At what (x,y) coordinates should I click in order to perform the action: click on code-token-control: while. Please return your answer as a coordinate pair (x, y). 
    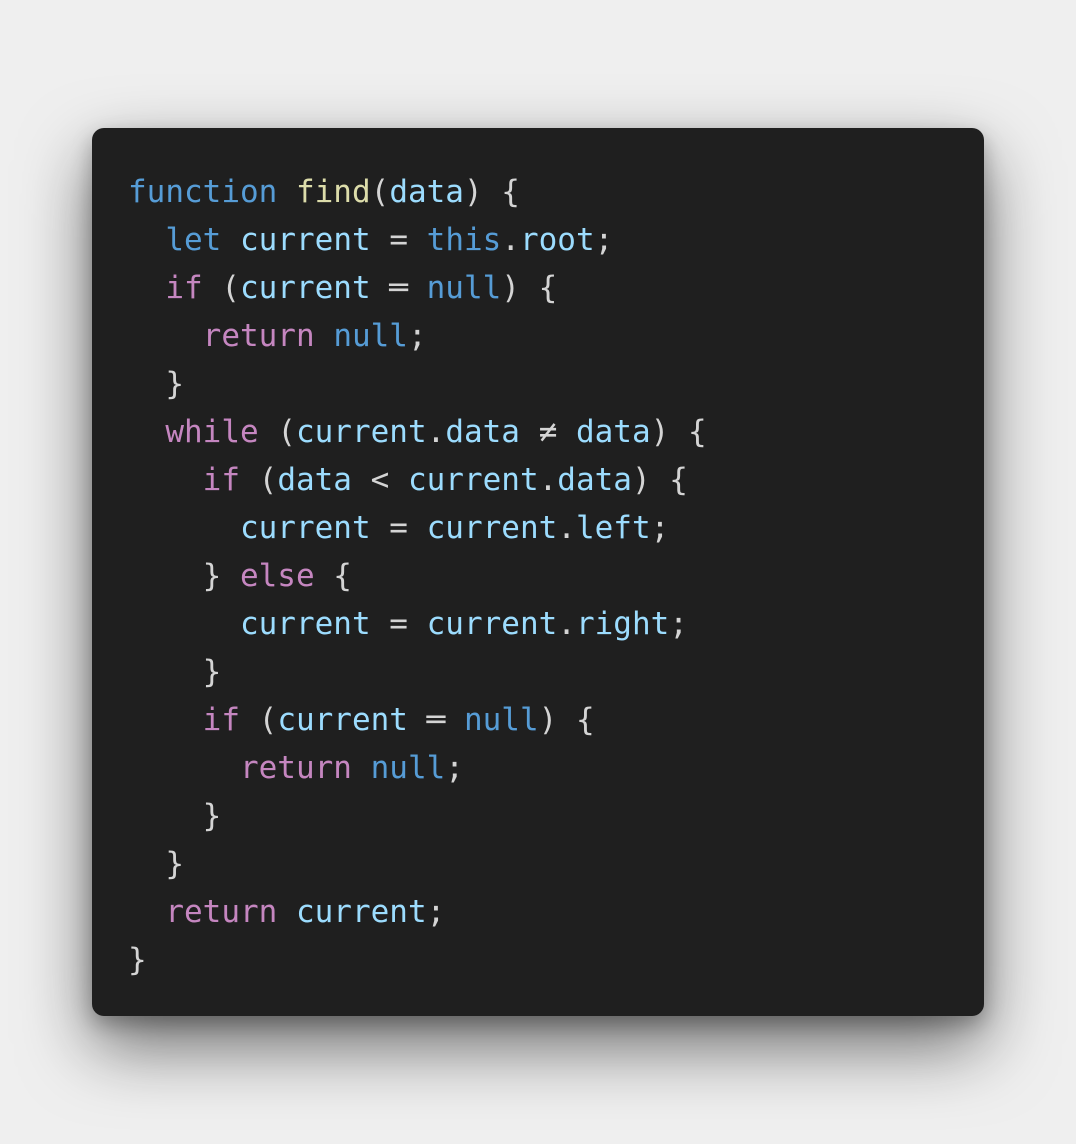
    Looking at the image, I should click on (212, 432).